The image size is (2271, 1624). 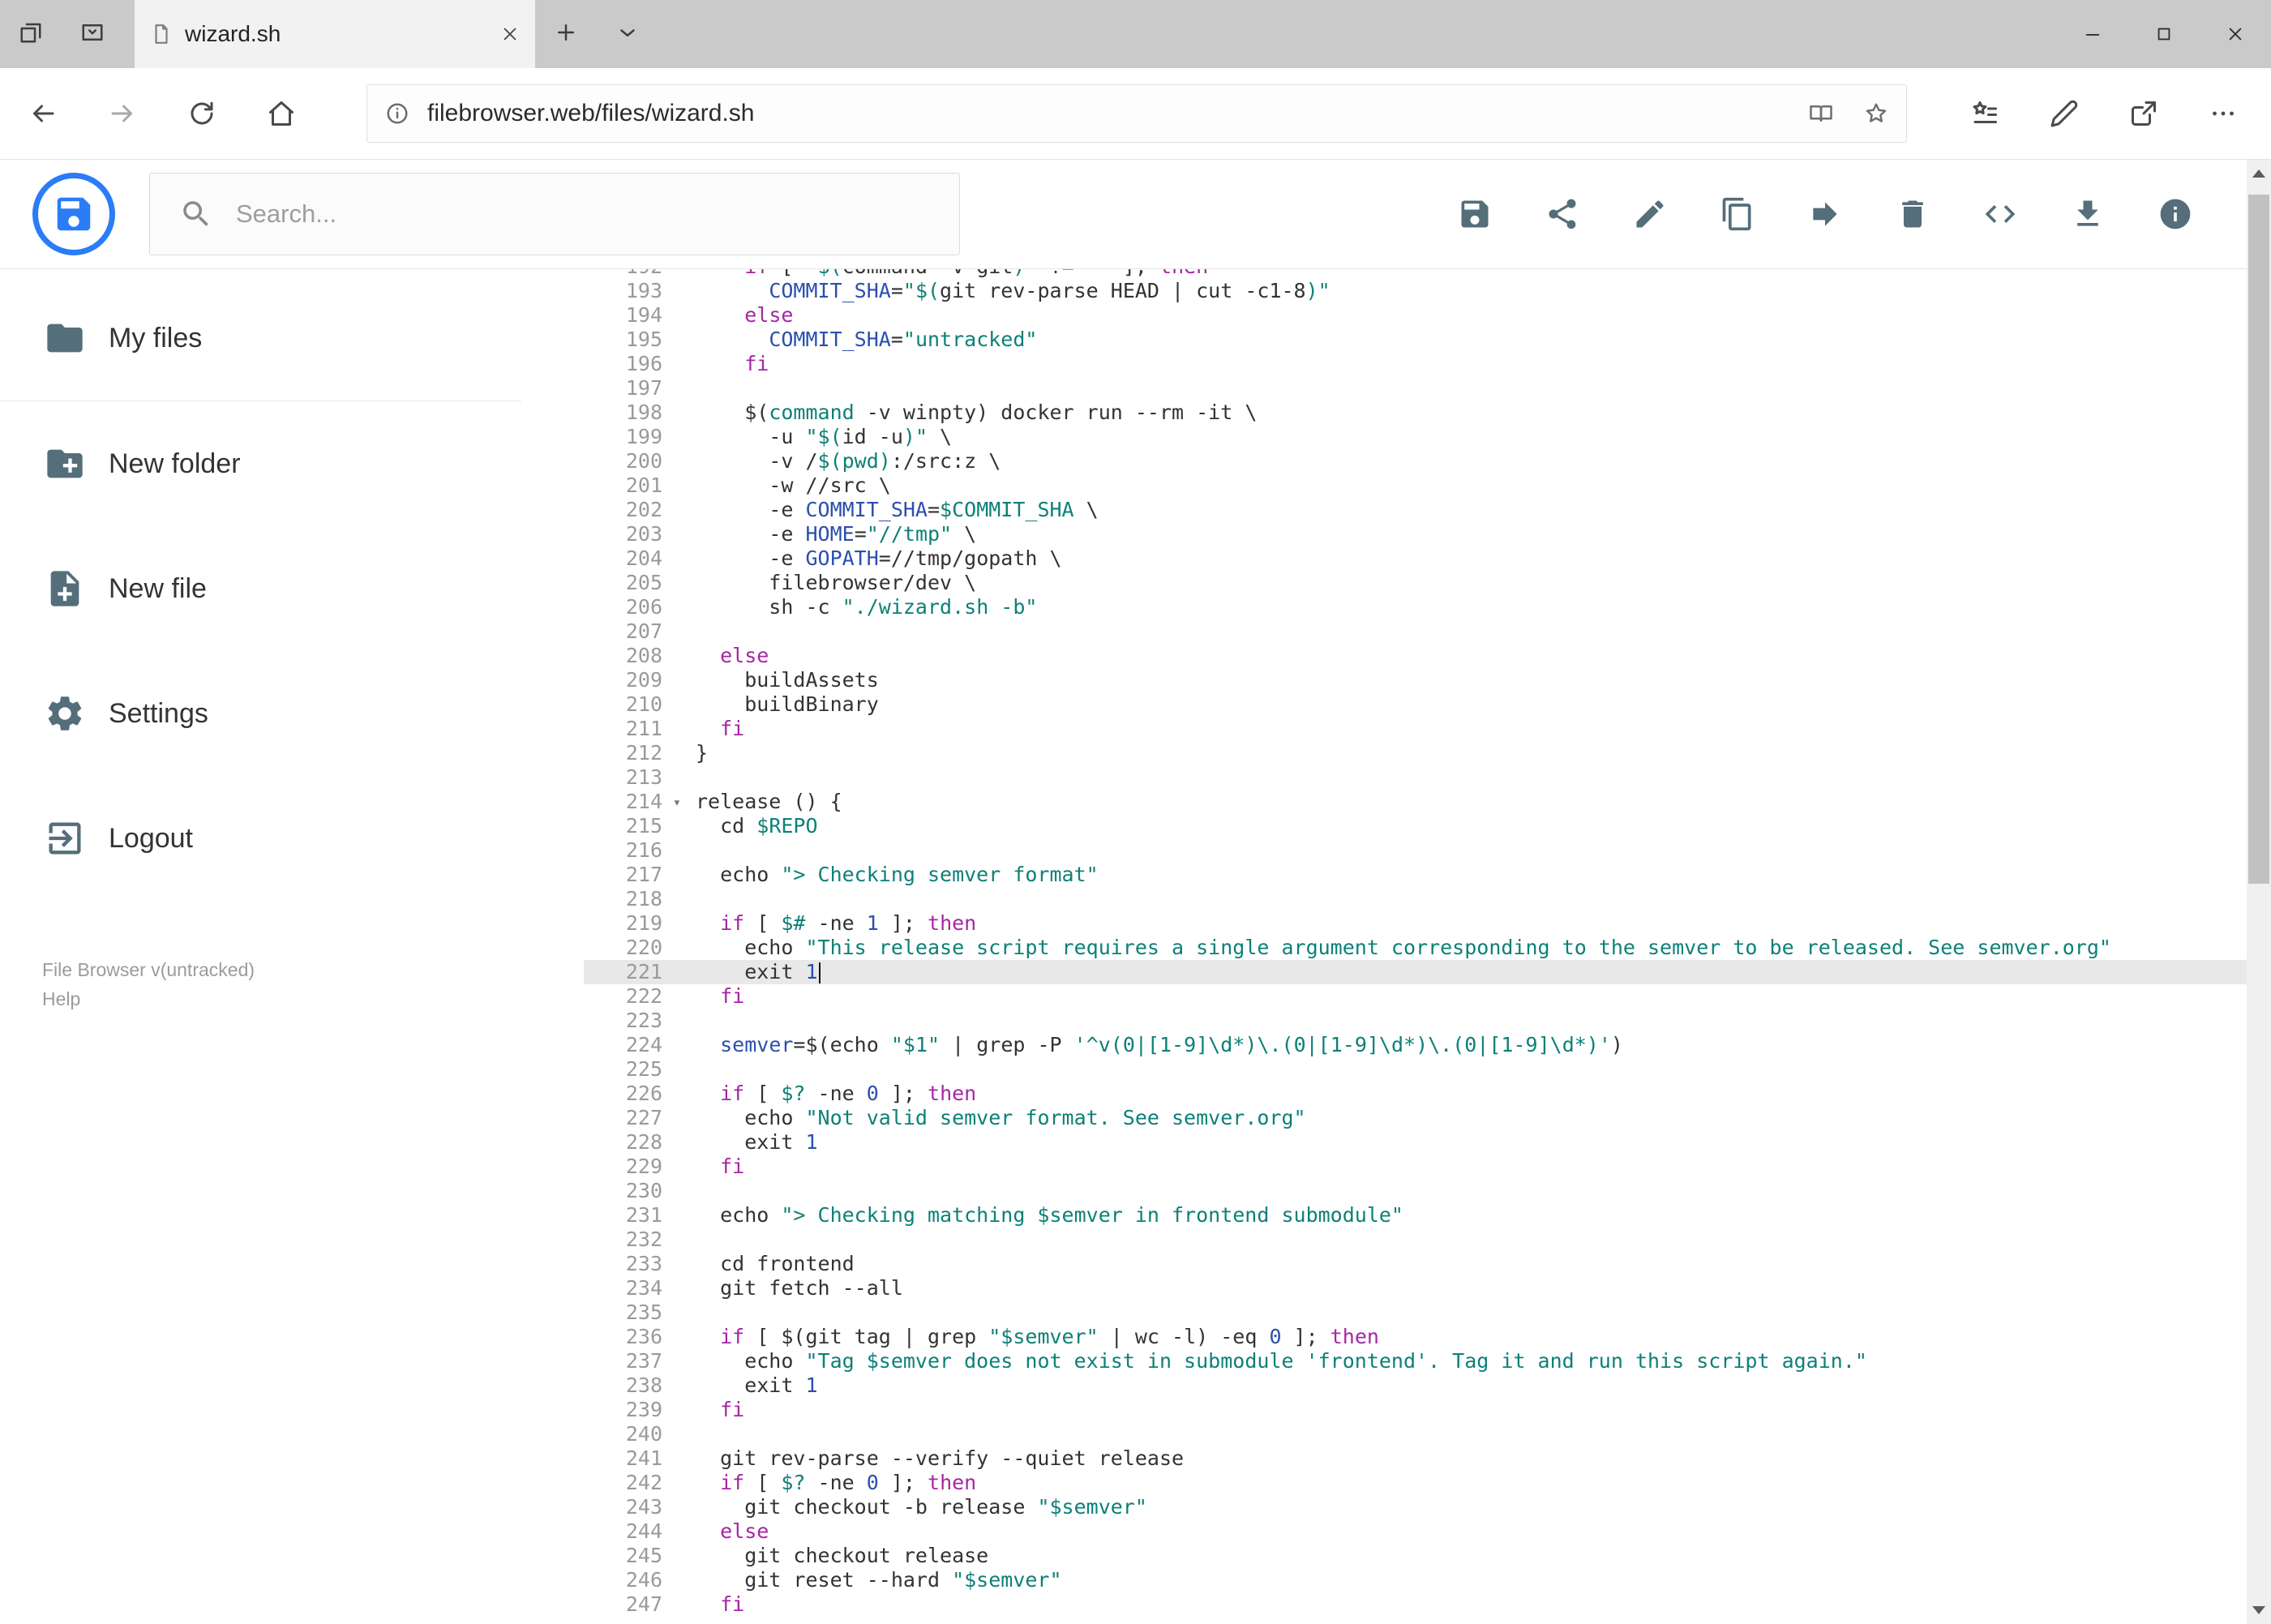 I want to click on code-line: 213, so click(x=1427, y=777).